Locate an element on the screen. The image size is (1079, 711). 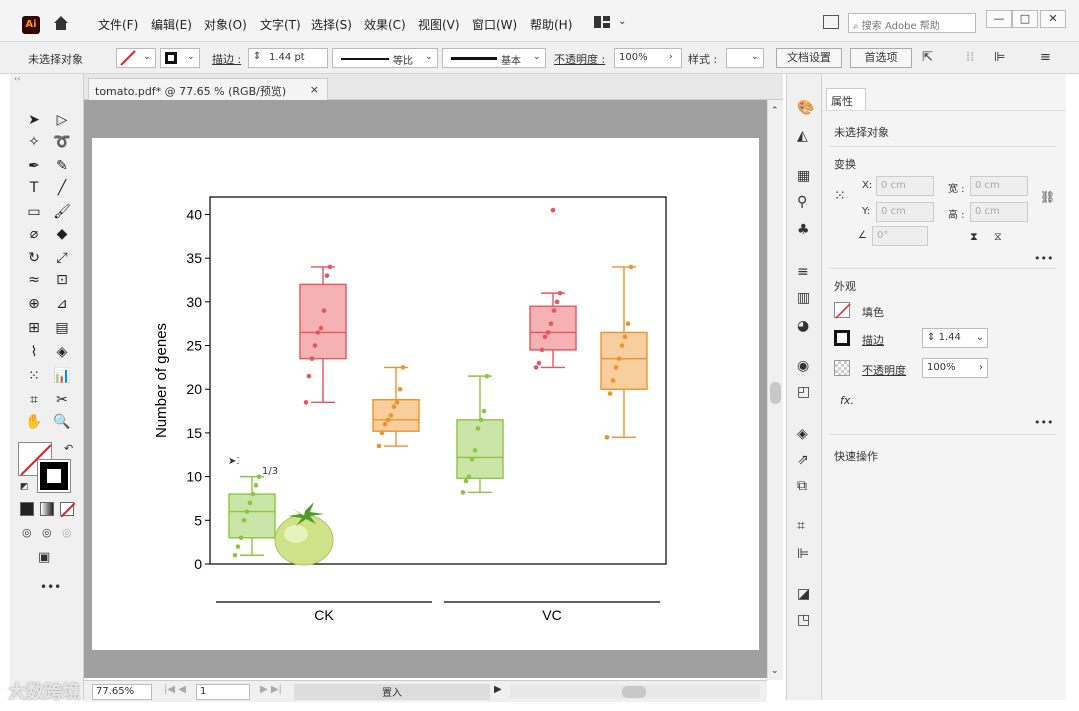
gradient-mode-icon is located at coordinates (47, 509).